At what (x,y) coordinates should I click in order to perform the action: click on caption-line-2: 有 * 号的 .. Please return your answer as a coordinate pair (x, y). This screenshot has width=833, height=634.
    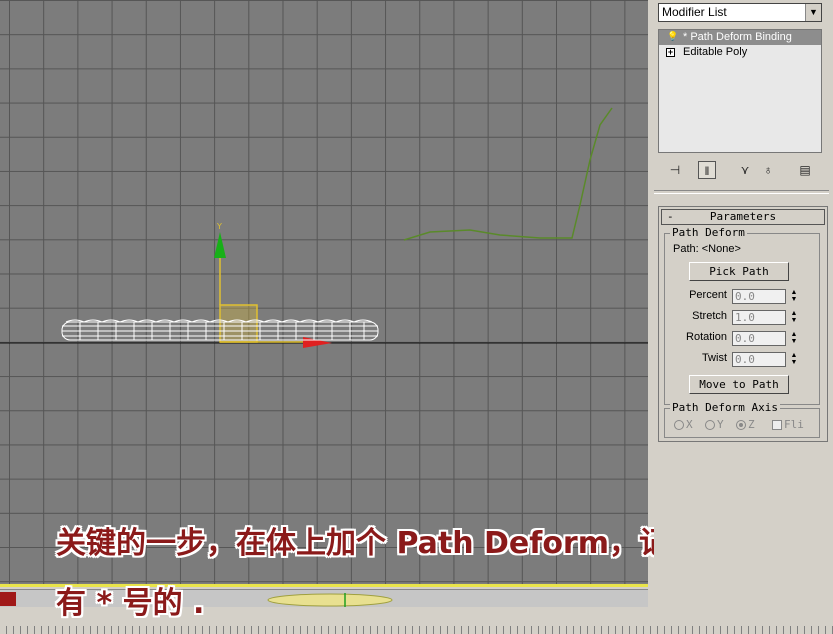
    Looking at the image, I should click on (130, 603).